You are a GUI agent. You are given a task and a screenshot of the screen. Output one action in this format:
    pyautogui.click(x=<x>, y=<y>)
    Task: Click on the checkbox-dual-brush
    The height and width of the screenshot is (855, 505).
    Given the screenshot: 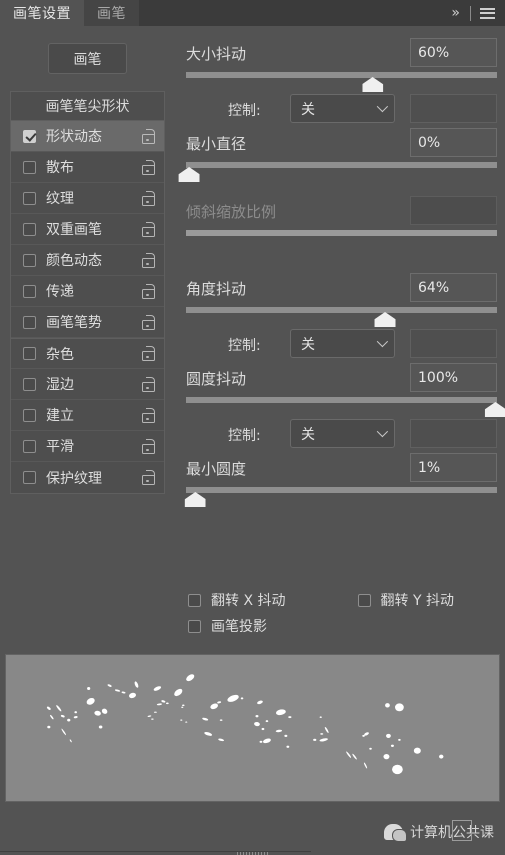 What is the action you would take?
    pyautogui.click(x=29, y=229)
    